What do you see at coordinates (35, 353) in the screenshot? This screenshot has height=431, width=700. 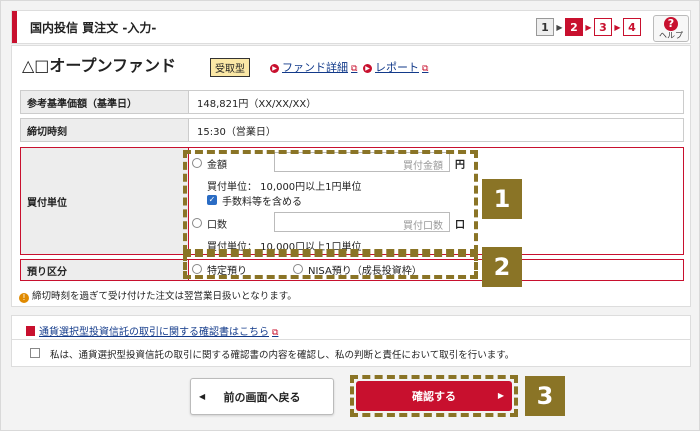 I see `agree-checkbox` at bounding box center [35, 353].